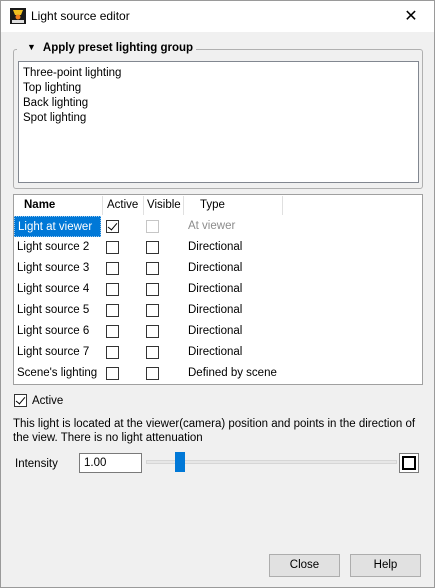  Describe the element at coordinates (212, 226) in the screenshot. I see `light-type-cell: At viewer` at that location.